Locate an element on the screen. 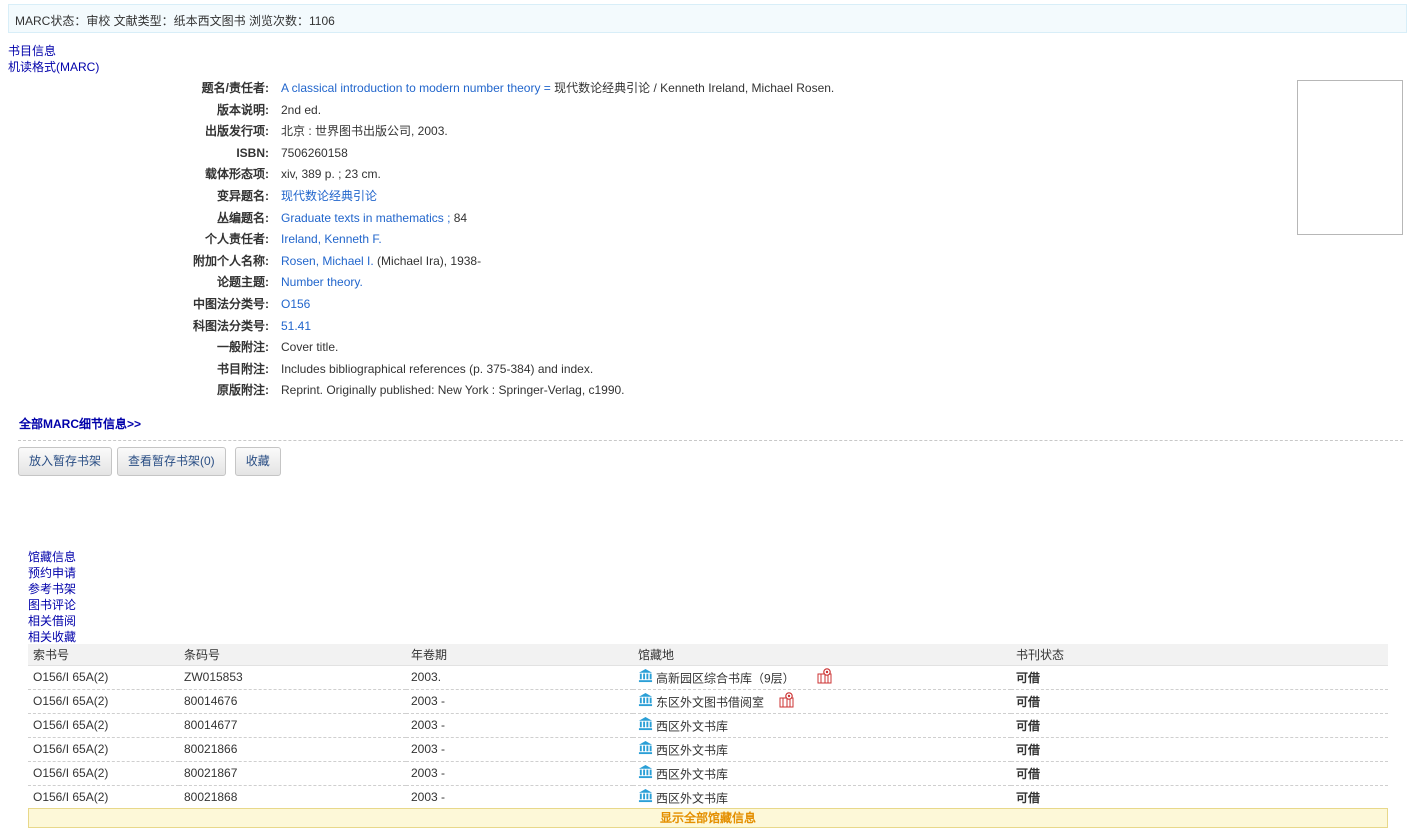 This screenshot has height=839, width=1410. tab-related-collections: 相关收藏 is located at coordinates (52, 637).